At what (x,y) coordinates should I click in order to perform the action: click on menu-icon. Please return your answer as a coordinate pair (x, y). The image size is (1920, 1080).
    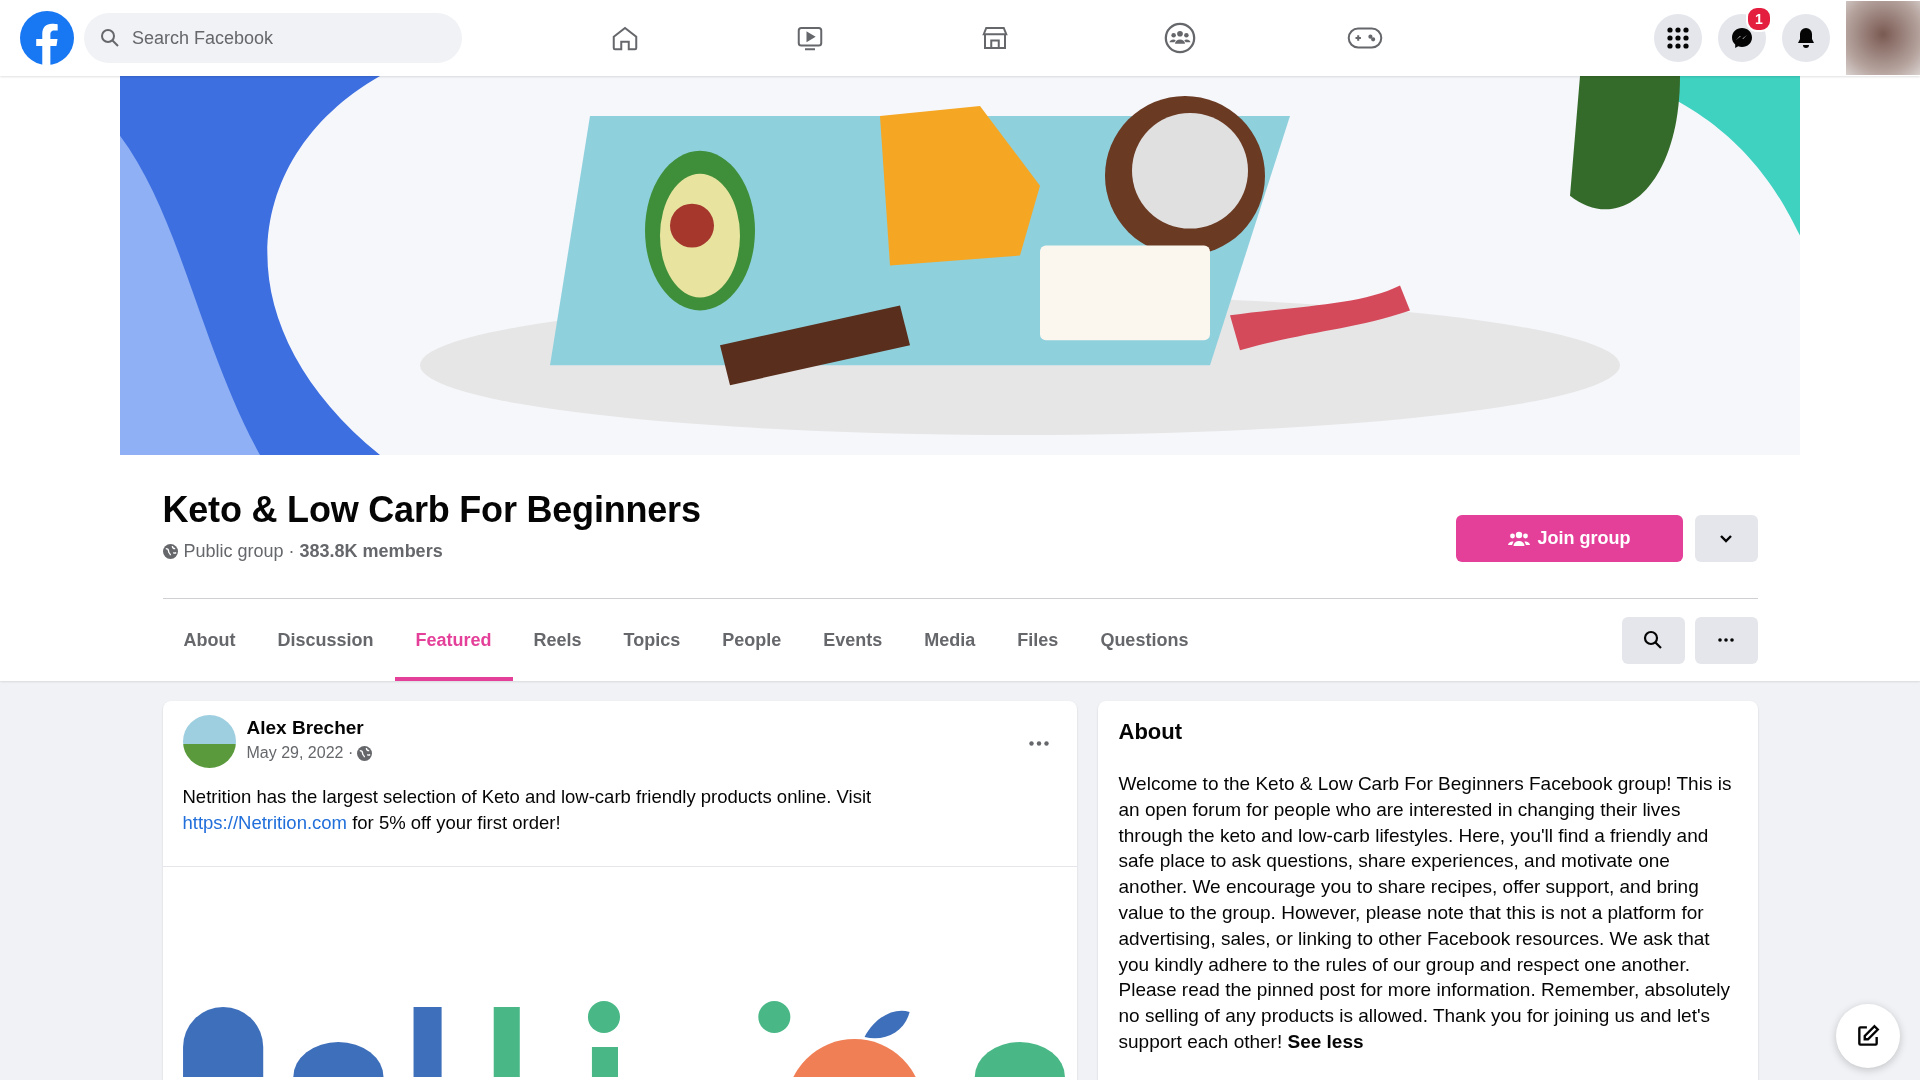
    Looking at the image, I should click on (1678, 38).